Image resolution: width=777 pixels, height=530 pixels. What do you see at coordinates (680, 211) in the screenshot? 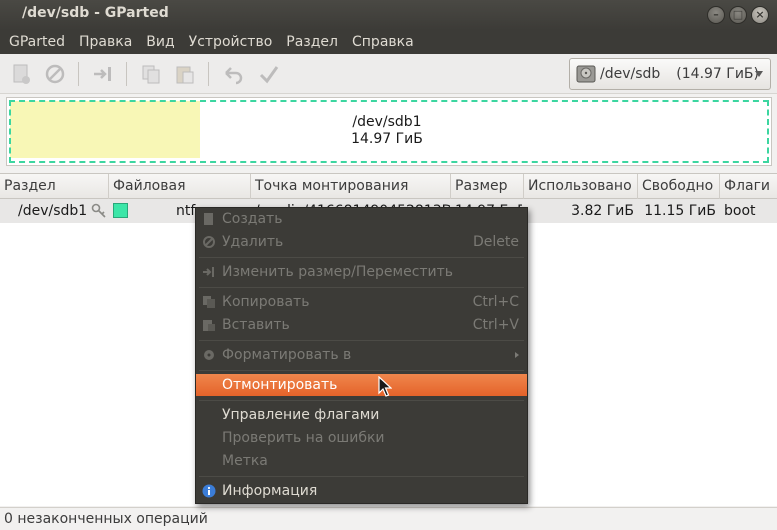
I see `cell-free: 11.15 ГиБ` at bounding box center [680, 211].